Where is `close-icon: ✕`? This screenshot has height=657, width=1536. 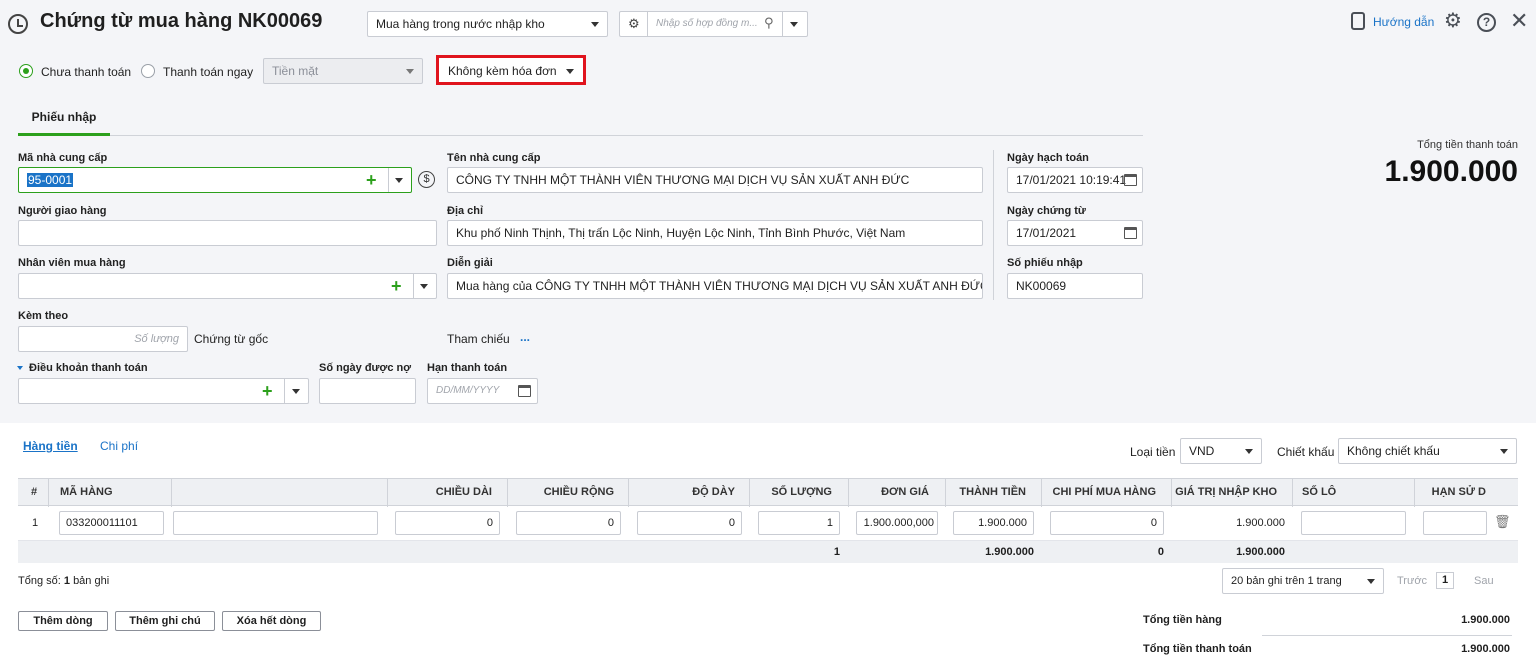 close-icon: ✕ is located at coordinates (1519, 21).